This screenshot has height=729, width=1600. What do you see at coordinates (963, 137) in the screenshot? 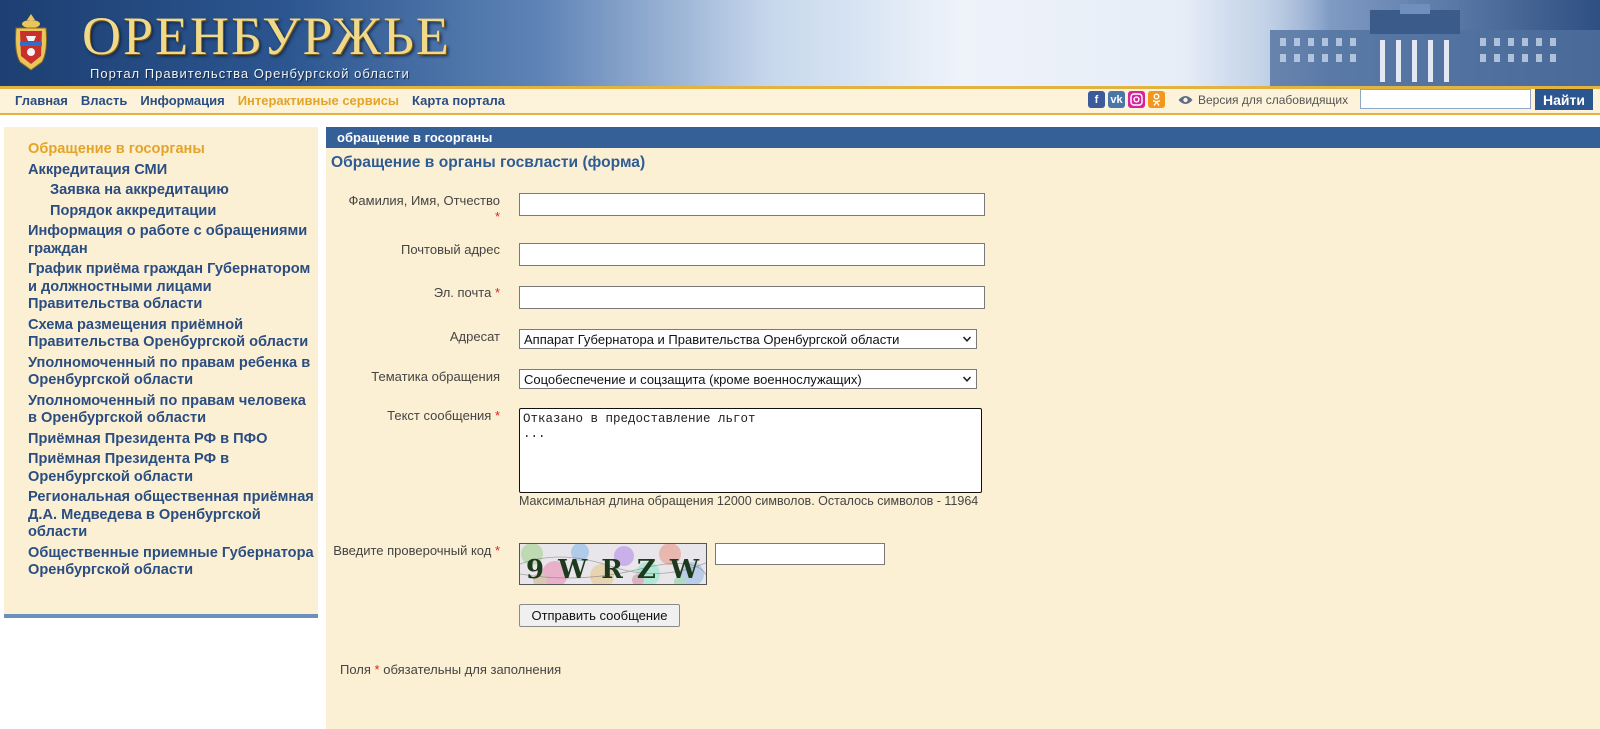
I see `section-header: обращение в госорганы` at bounding box center [963, 137].